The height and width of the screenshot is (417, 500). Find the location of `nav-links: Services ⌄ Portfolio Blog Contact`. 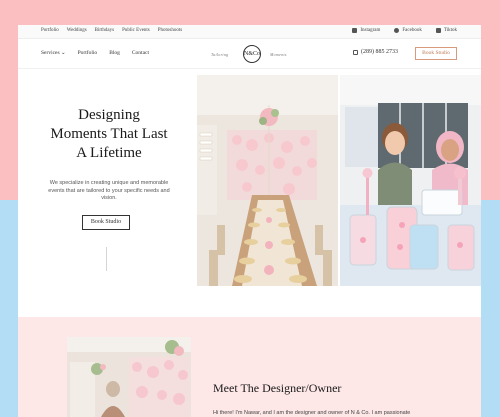

nav-links: Services ⌄ Portfolio Blog Contact is located at coordinates (95, 53).